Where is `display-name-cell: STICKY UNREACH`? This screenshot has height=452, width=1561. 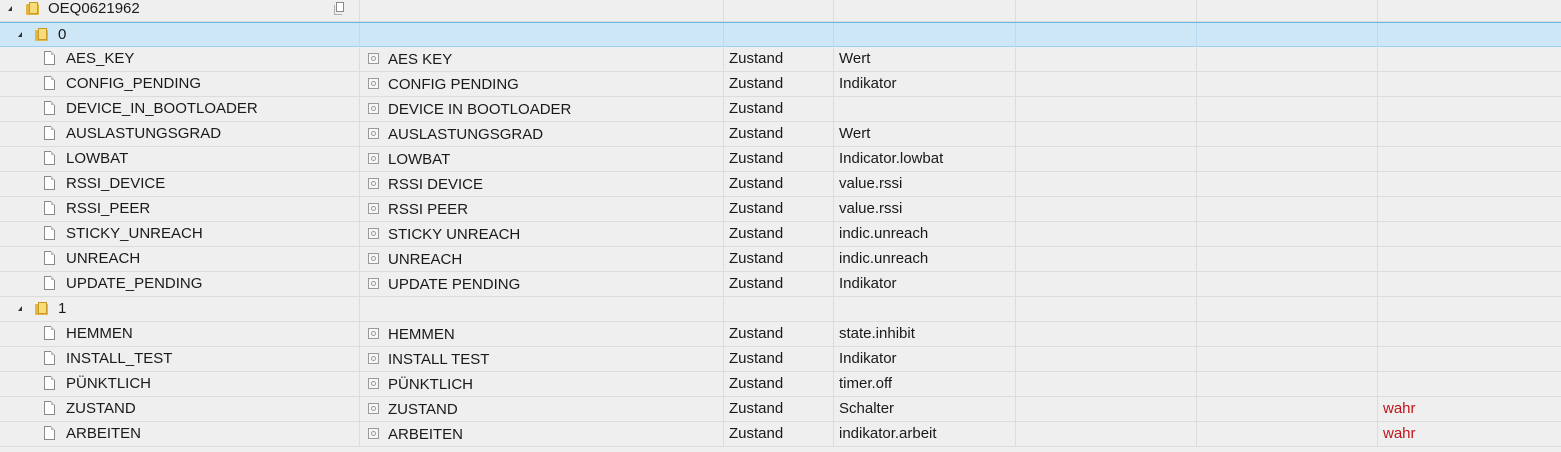
display-name-cell: STICKY UNREACH is located at coordinates (542, 234).